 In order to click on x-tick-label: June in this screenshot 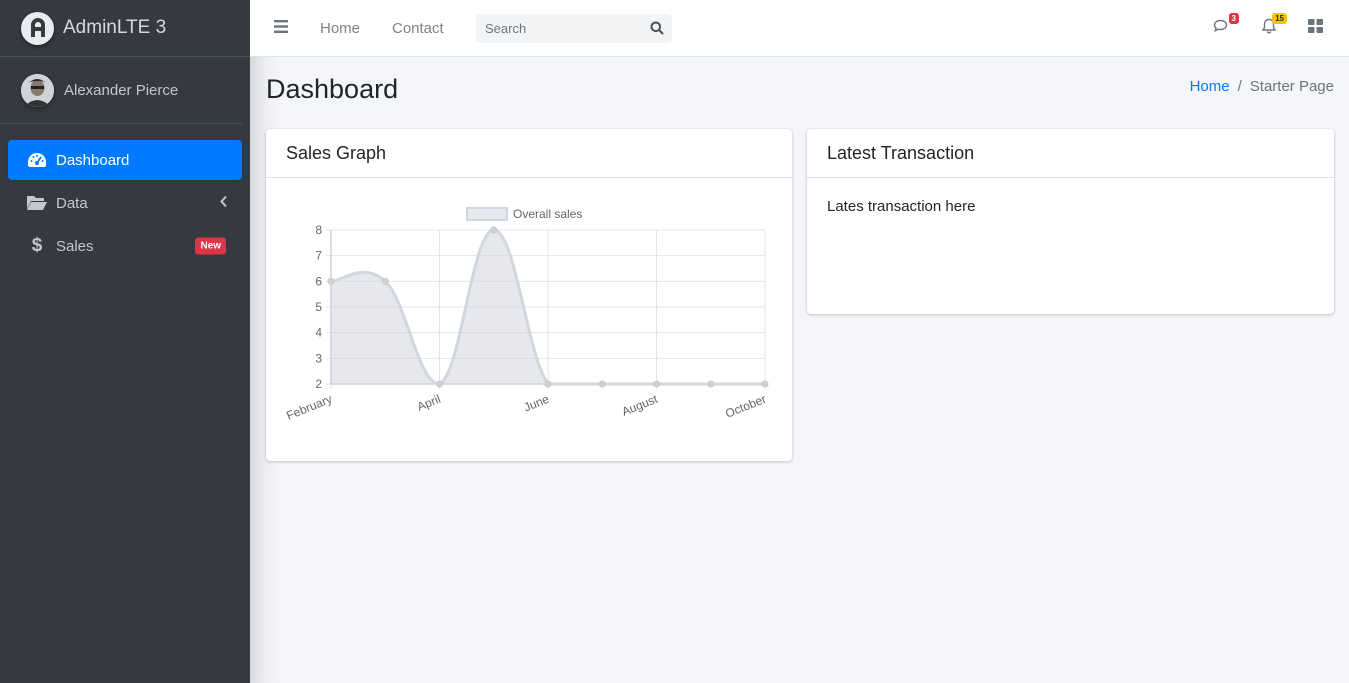, I will do `click(537, 403)`.